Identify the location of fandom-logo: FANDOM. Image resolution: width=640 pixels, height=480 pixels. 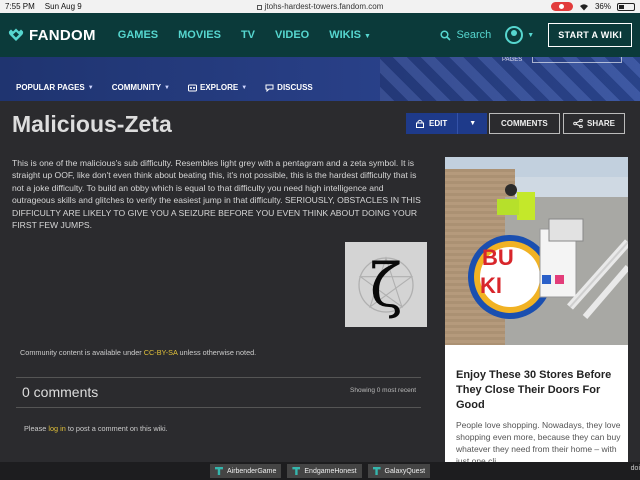
(52, 35).